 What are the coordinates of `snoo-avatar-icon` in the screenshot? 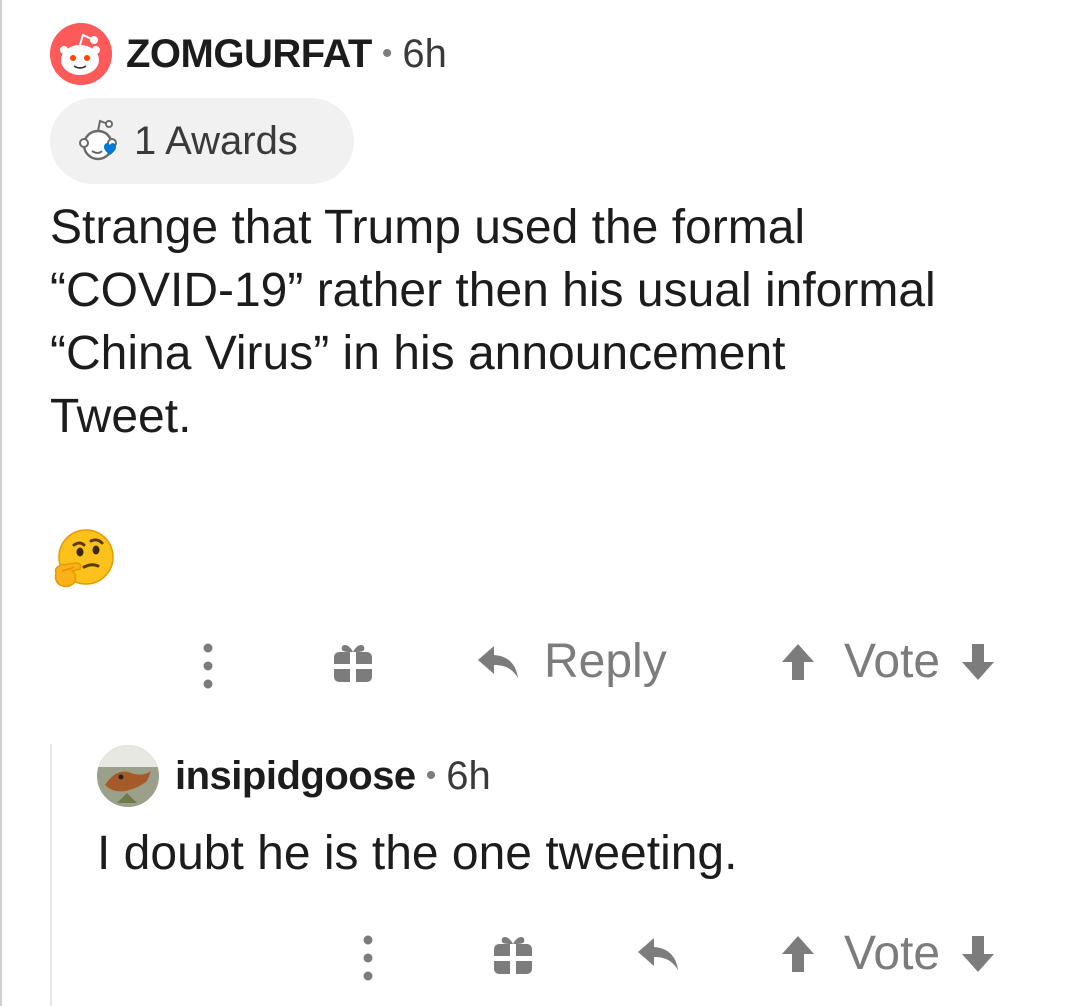 It's located at (81, 54).